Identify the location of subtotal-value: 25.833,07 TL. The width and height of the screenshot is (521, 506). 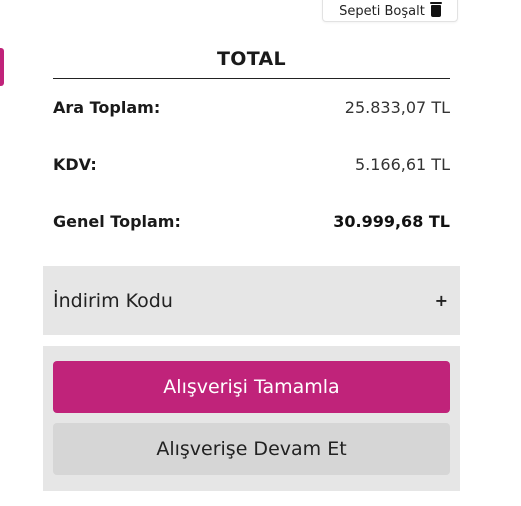
(397, 107).